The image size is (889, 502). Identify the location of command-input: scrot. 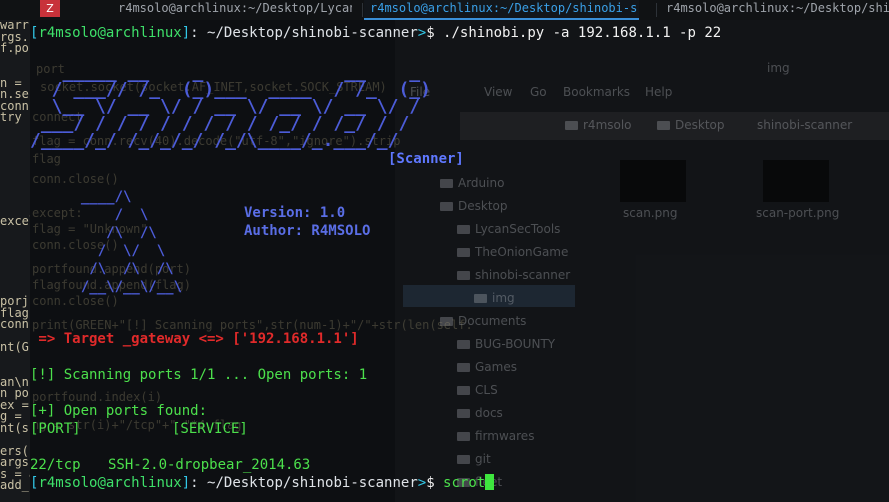
(464, 483).